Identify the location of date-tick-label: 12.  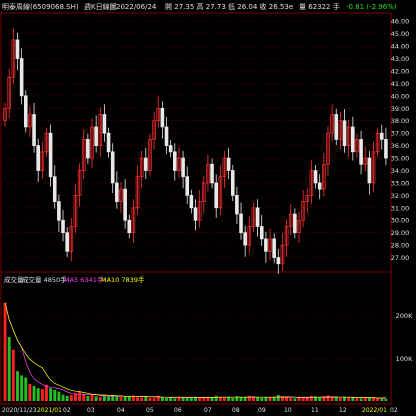
(343, 410).